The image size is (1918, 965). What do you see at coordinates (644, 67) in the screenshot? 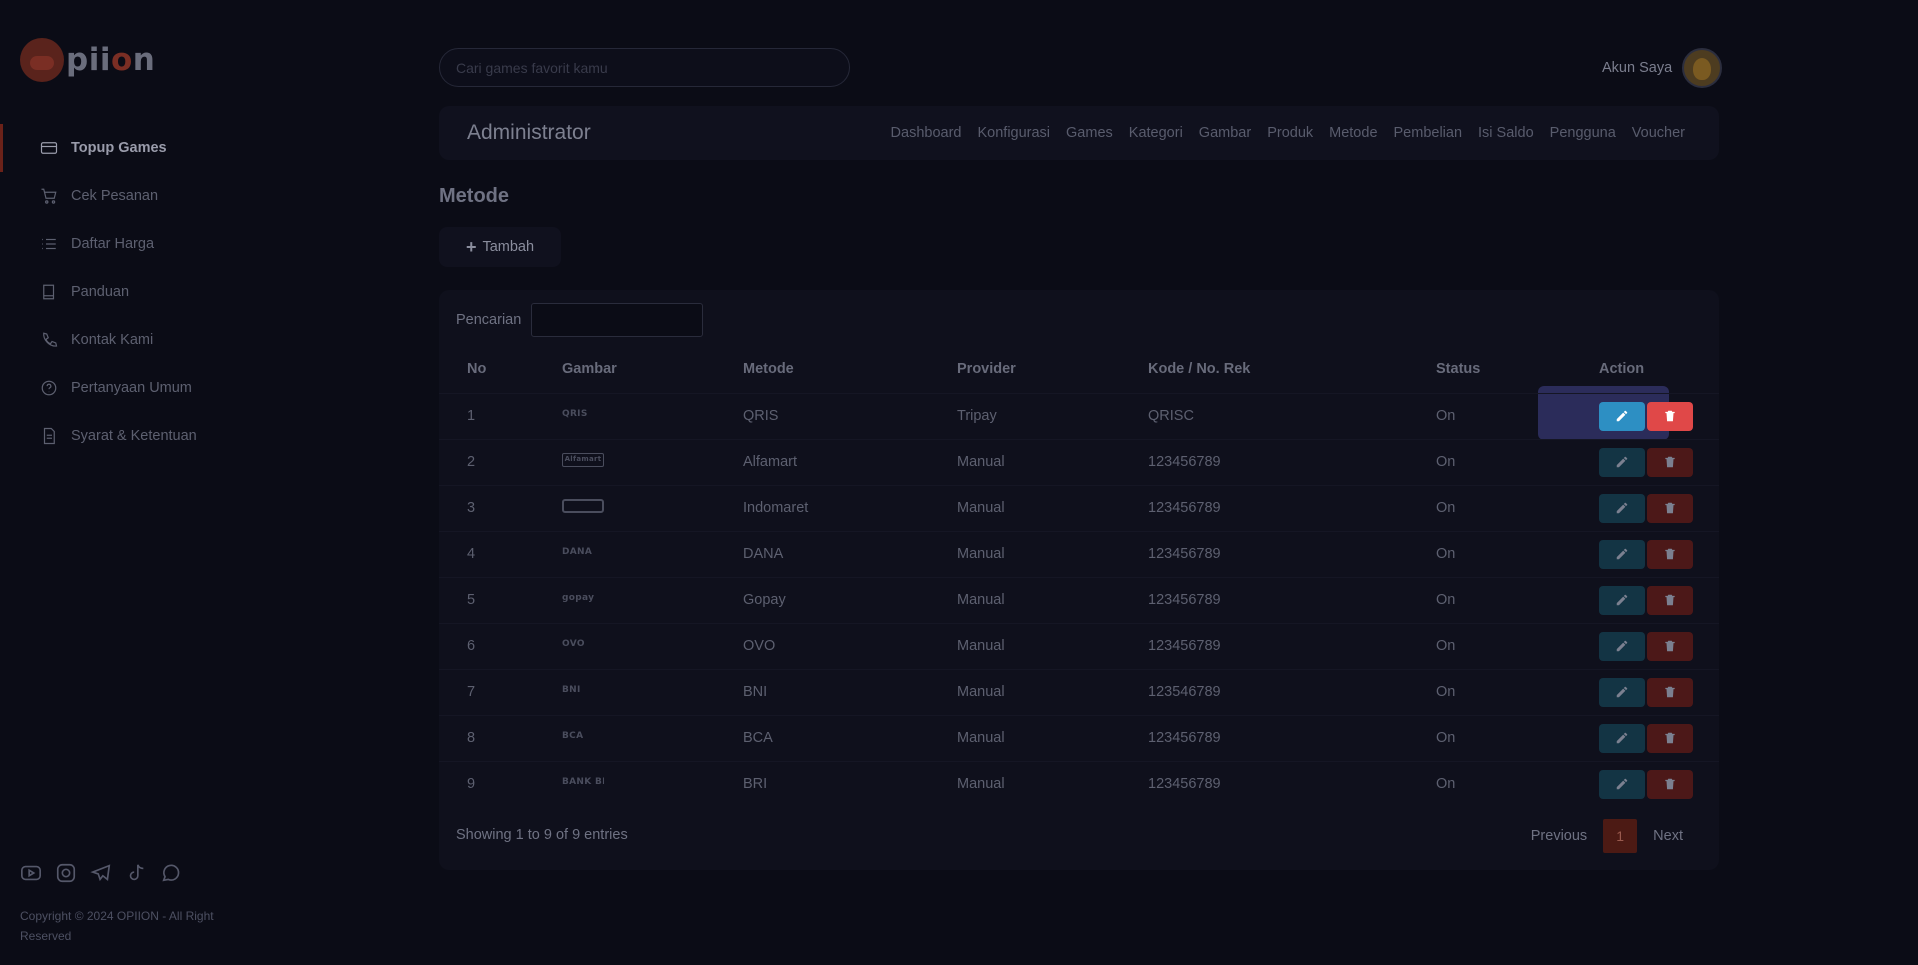
I see `game-search-input` at bounding box center [644, 67].